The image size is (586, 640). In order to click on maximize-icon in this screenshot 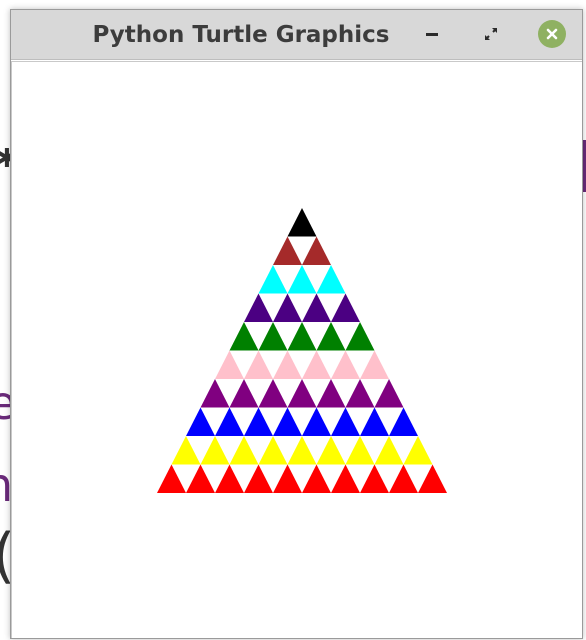, I will do `click(491, 34)`.